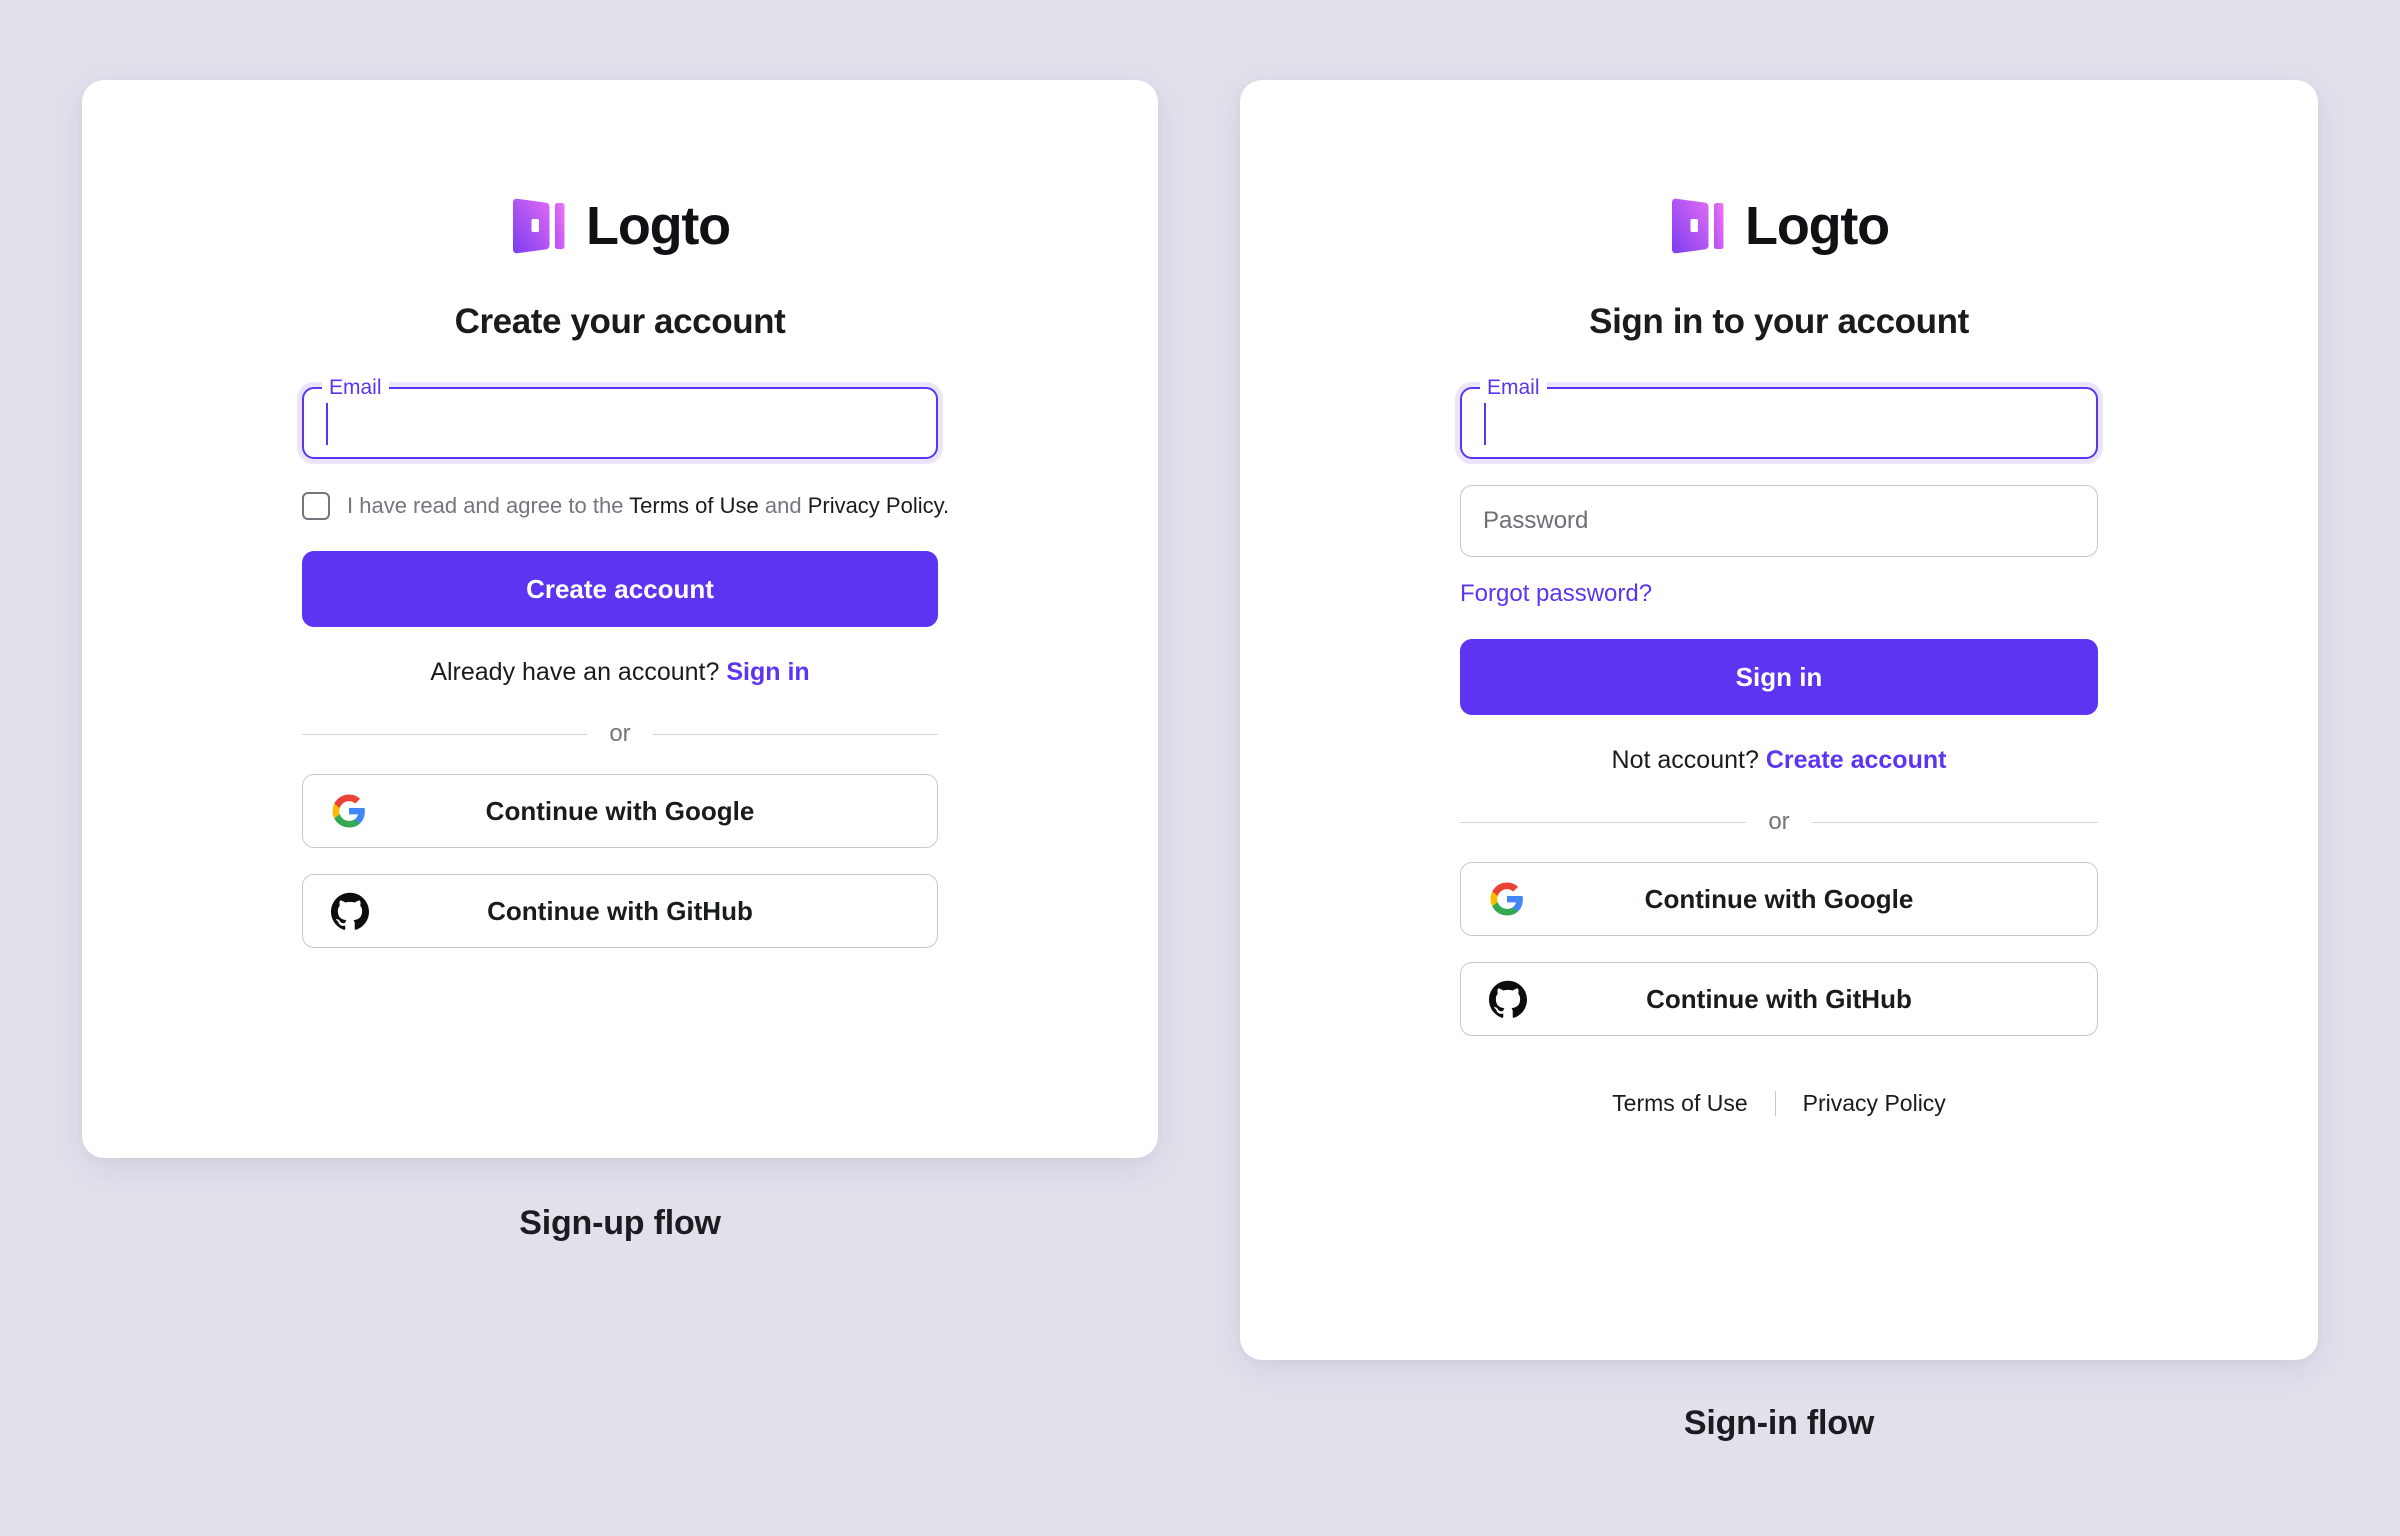 This screenshot has width=2400, height=1536. Describe the element at coordinates (767, 672) in the screenshot. I see `signin-link: Sign in` at that location.